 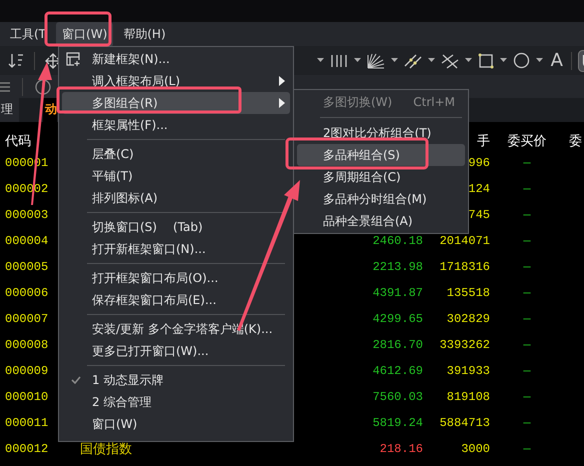 I want to click on table-cell: 国债指数, so click(x=106, y=449).